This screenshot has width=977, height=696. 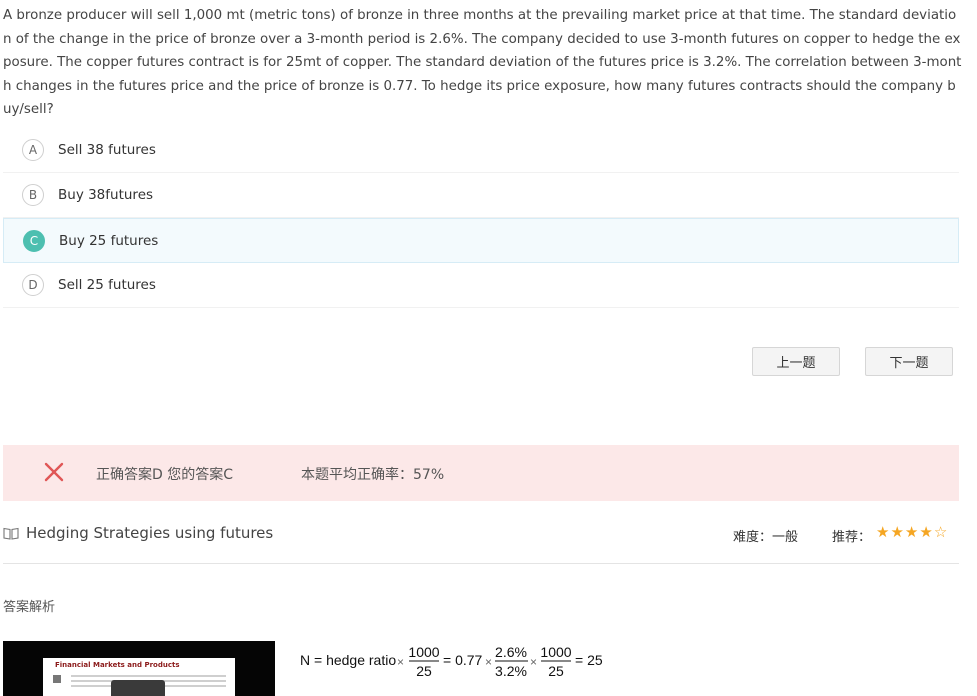 What do you see at coordinates (54, 472) in the screenshot?
I see `close-icon` at bounding box center [54, 472].